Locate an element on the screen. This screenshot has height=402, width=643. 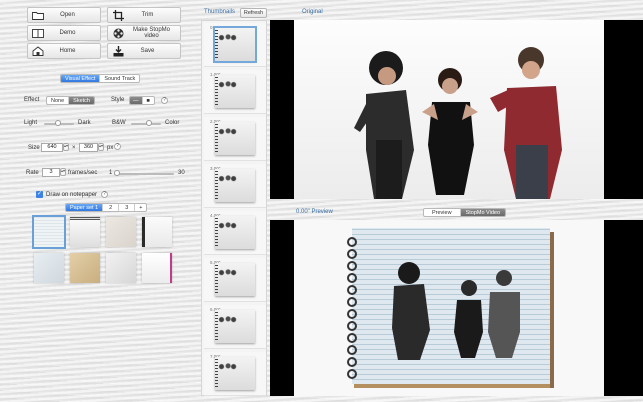
tab-sound-track: Sound Track is located at coordinates (119, 78).